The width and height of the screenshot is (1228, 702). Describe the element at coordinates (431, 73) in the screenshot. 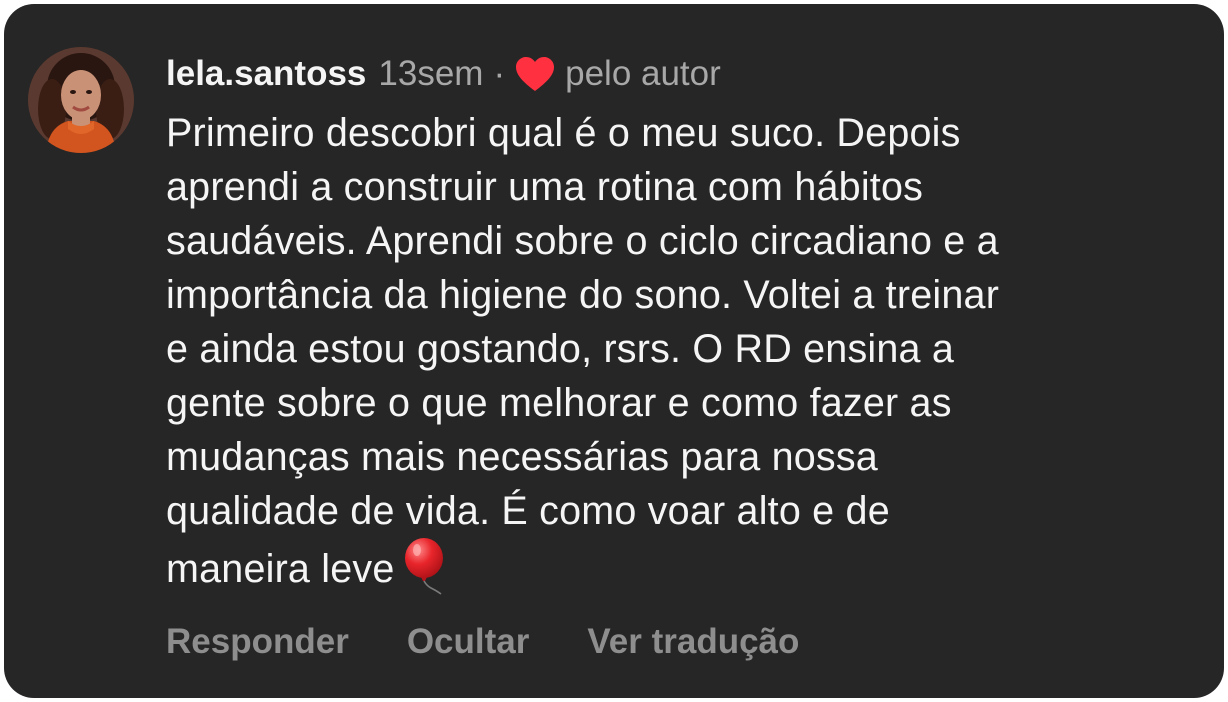

I see `timestamp: 13sem` at that location.